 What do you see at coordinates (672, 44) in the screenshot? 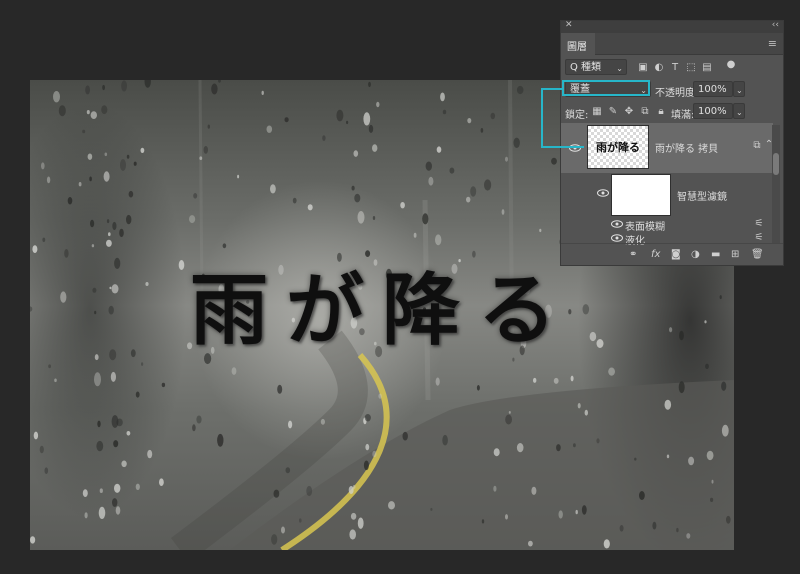
I see `tab-bar: 圖層 ≡` at bounding box center [672, 44].